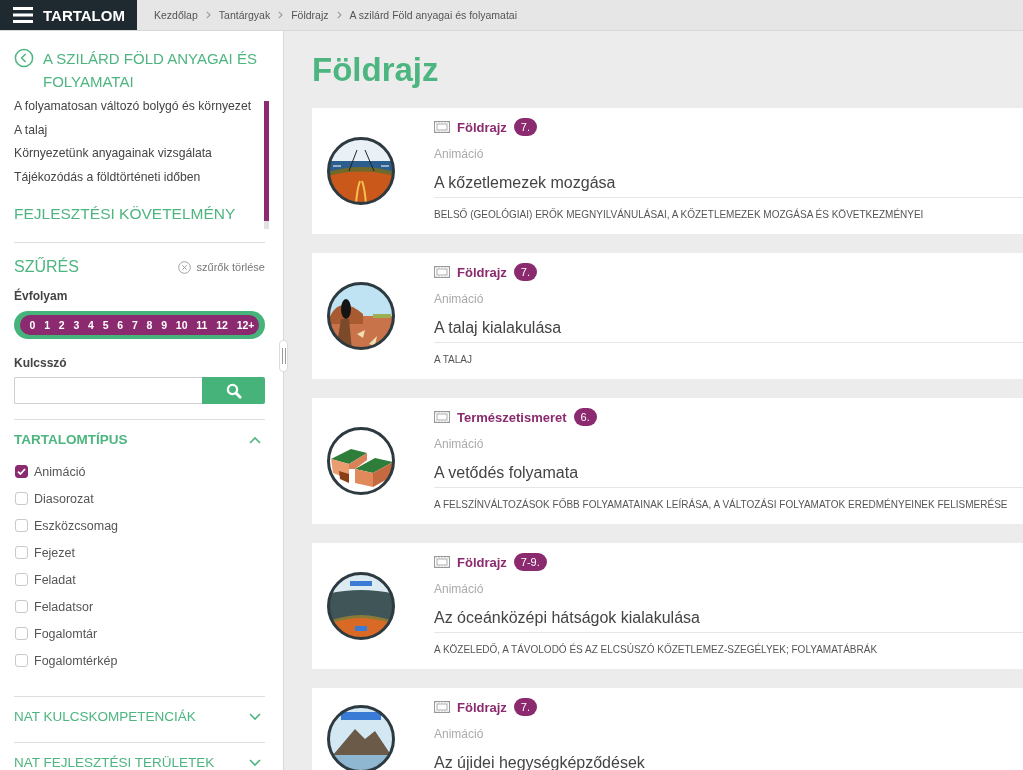 The height and width of the screenshot is (770, 1023). Describe the element at coordinates (376, 70) in the screenshot. I see `page-title: Földrajz` at that location.